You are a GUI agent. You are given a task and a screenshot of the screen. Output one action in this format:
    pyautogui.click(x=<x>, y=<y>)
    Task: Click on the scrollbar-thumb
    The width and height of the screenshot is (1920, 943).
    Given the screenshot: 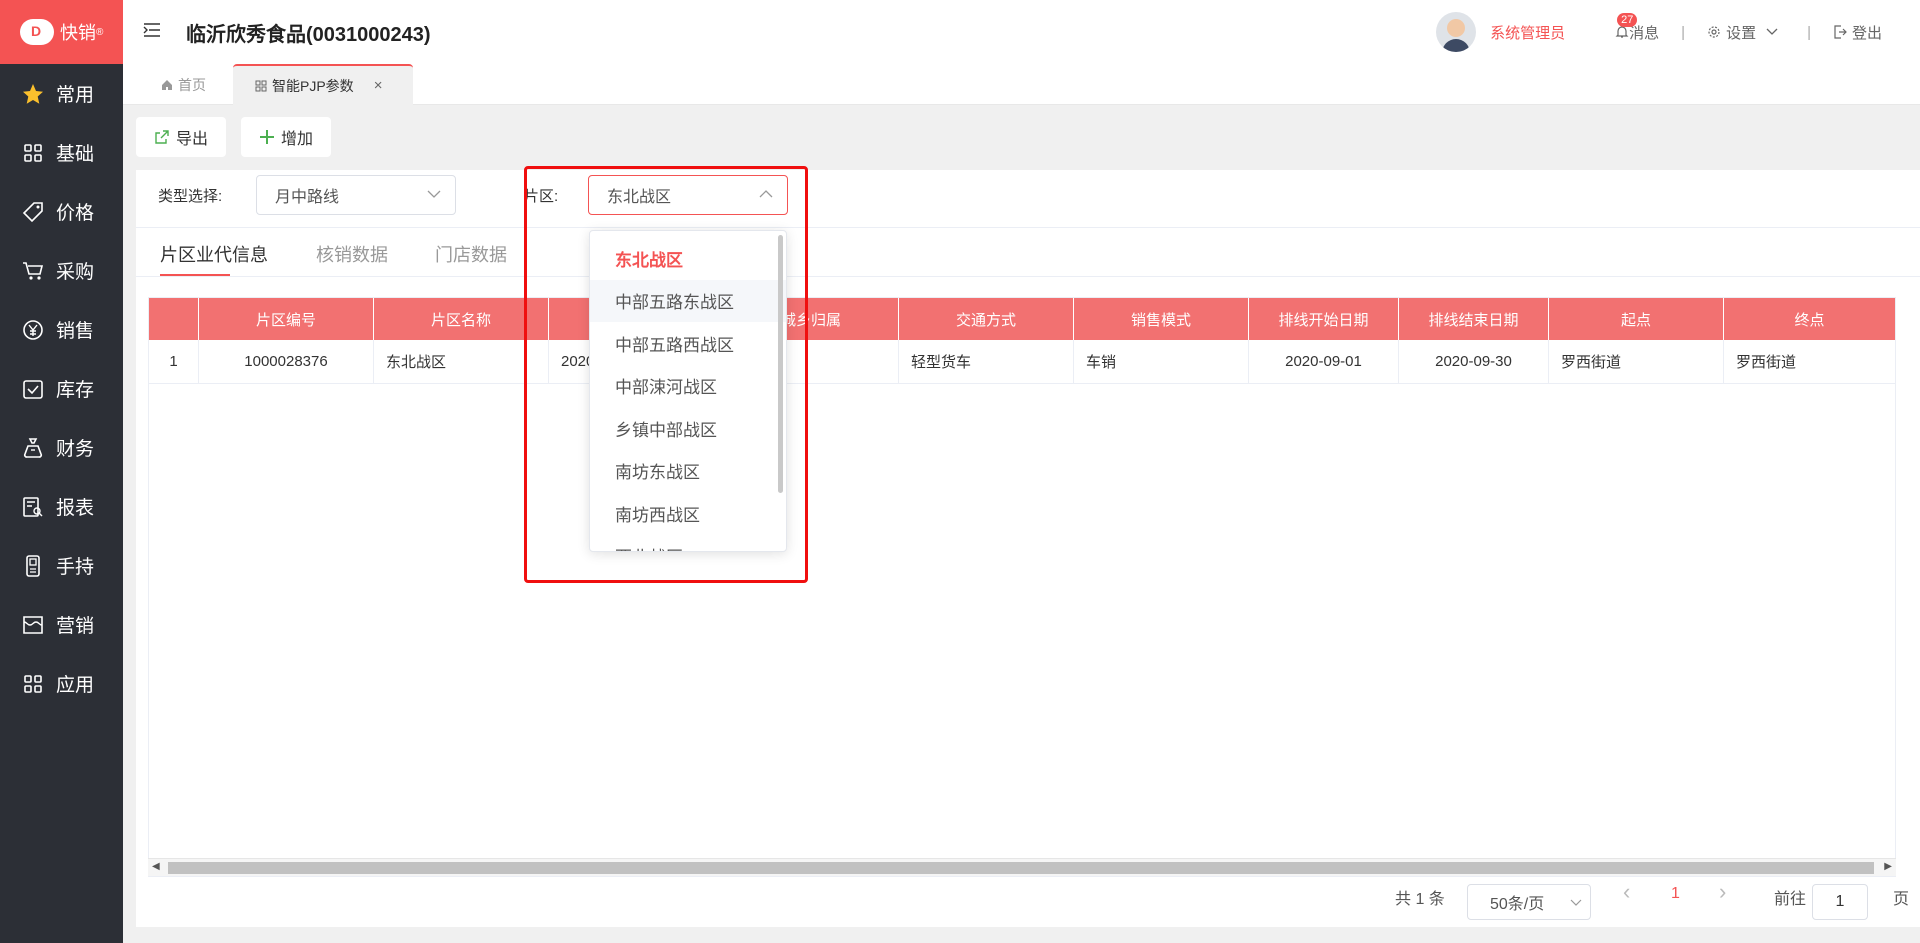 What is the action you would take?
    pyautogui.click(x=1021, y=868)
    